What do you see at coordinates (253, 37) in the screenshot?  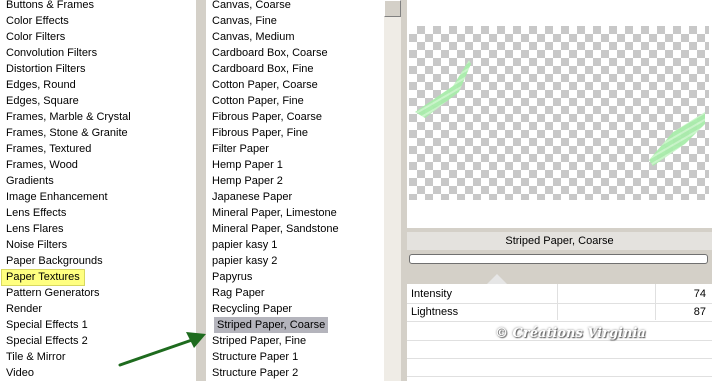 I see `texture-item: Canvas, Medium` at bounding box center [253, 37].